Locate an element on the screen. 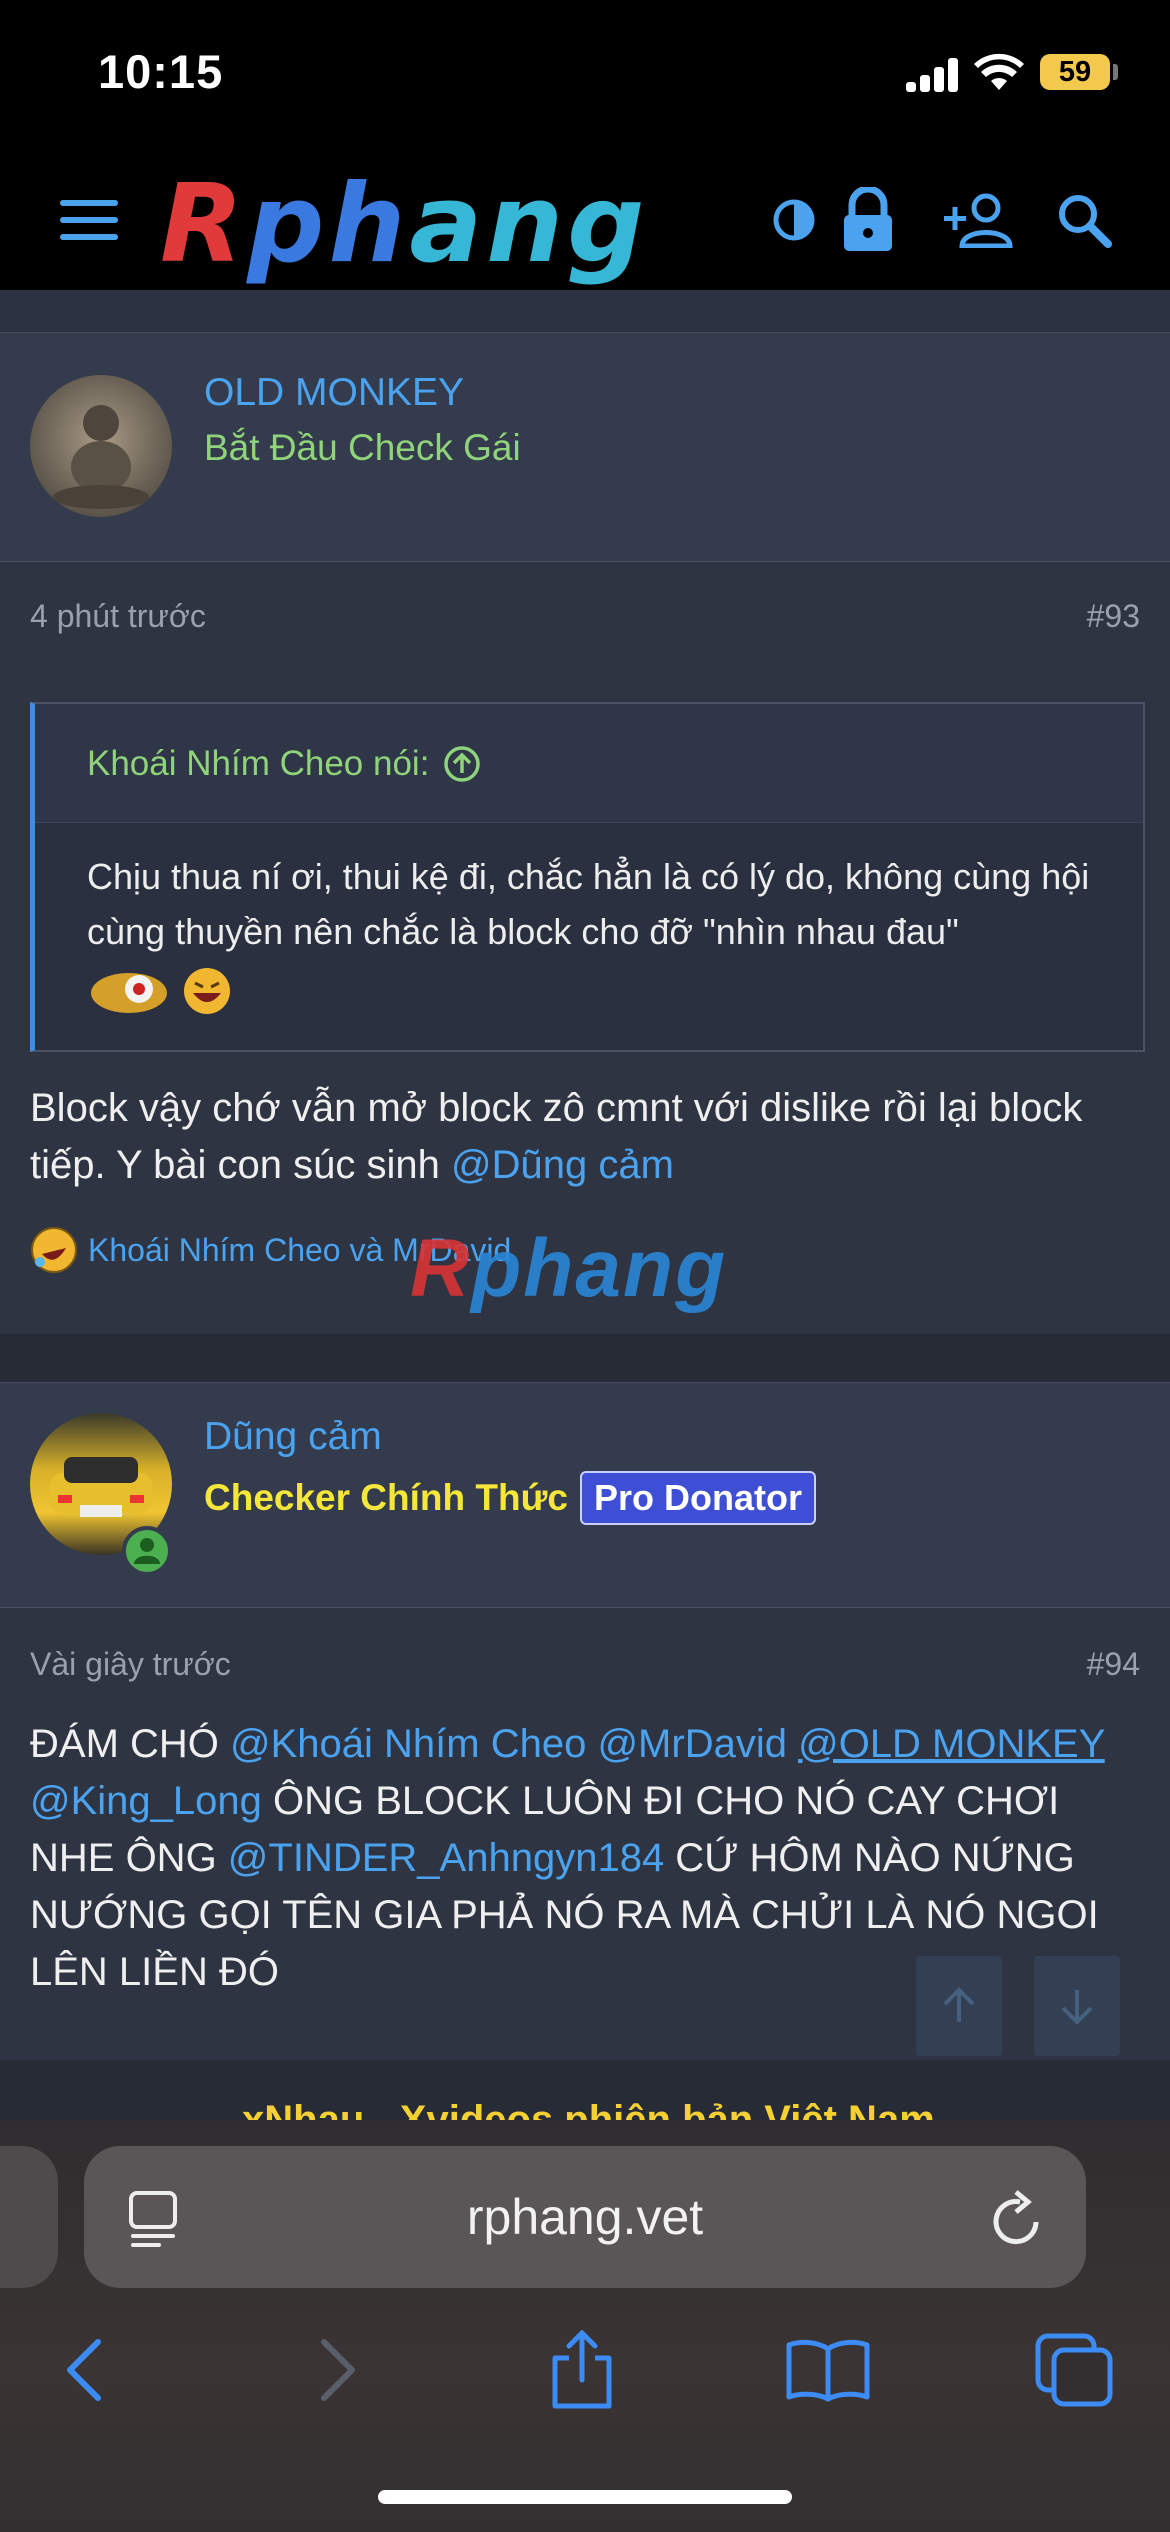 The image size is (1170, 2532). mention-link: @King_Long is located at coordinates (146, 1801).